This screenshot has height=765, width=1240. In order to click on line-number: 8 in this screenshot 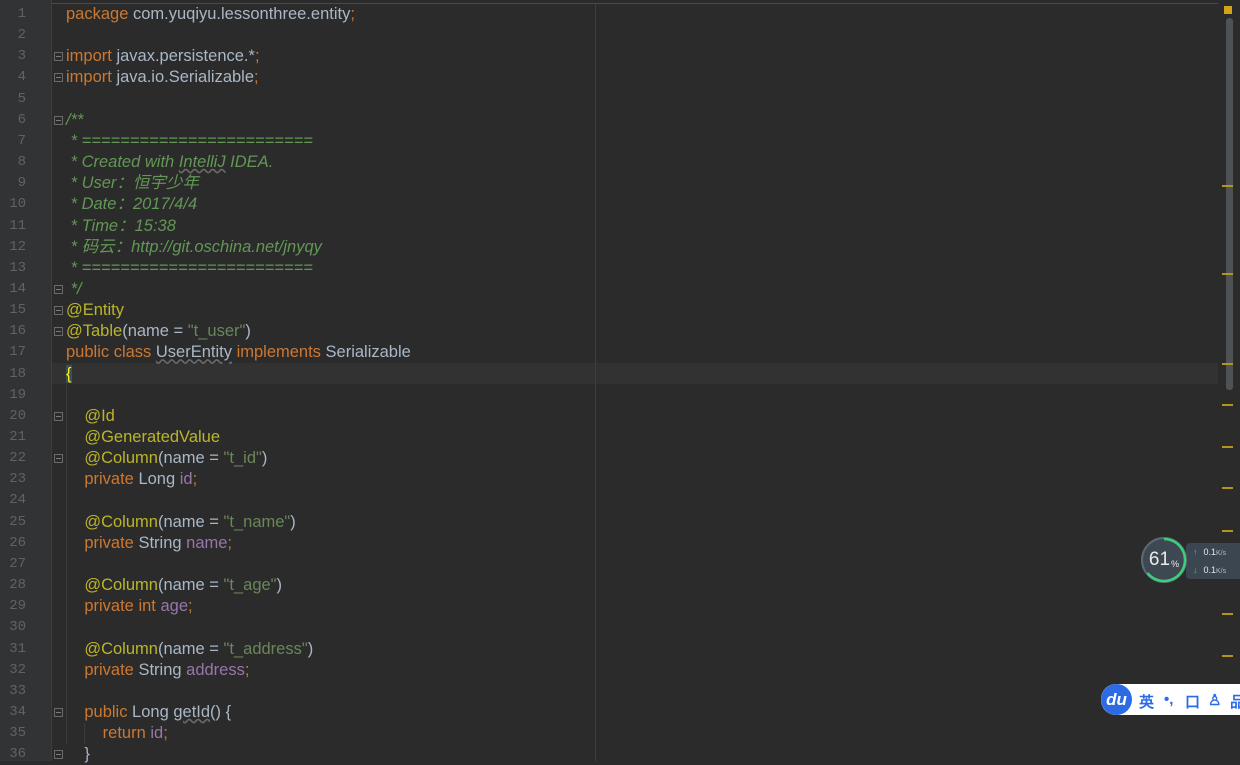, I will do `click(21, 162)`.